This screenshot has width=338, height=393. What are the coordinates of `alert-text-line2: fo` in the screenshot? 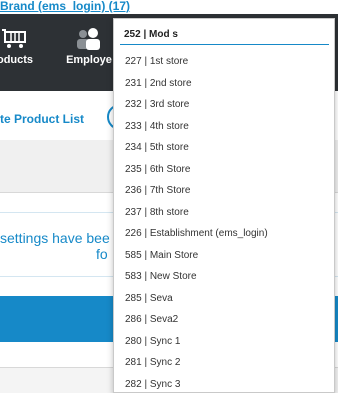 It's located at (102, 254).